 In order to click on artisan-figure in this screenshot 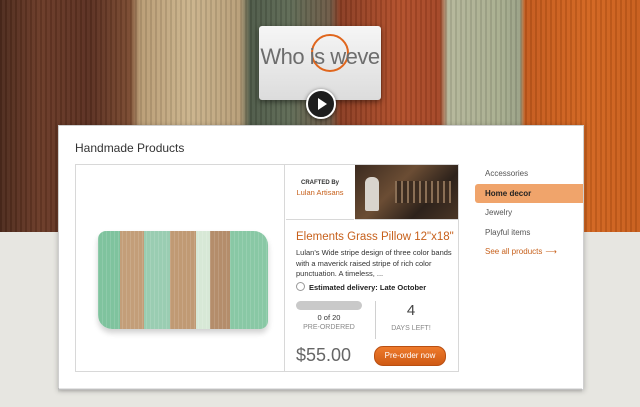, I will do `click(372, 194)`.